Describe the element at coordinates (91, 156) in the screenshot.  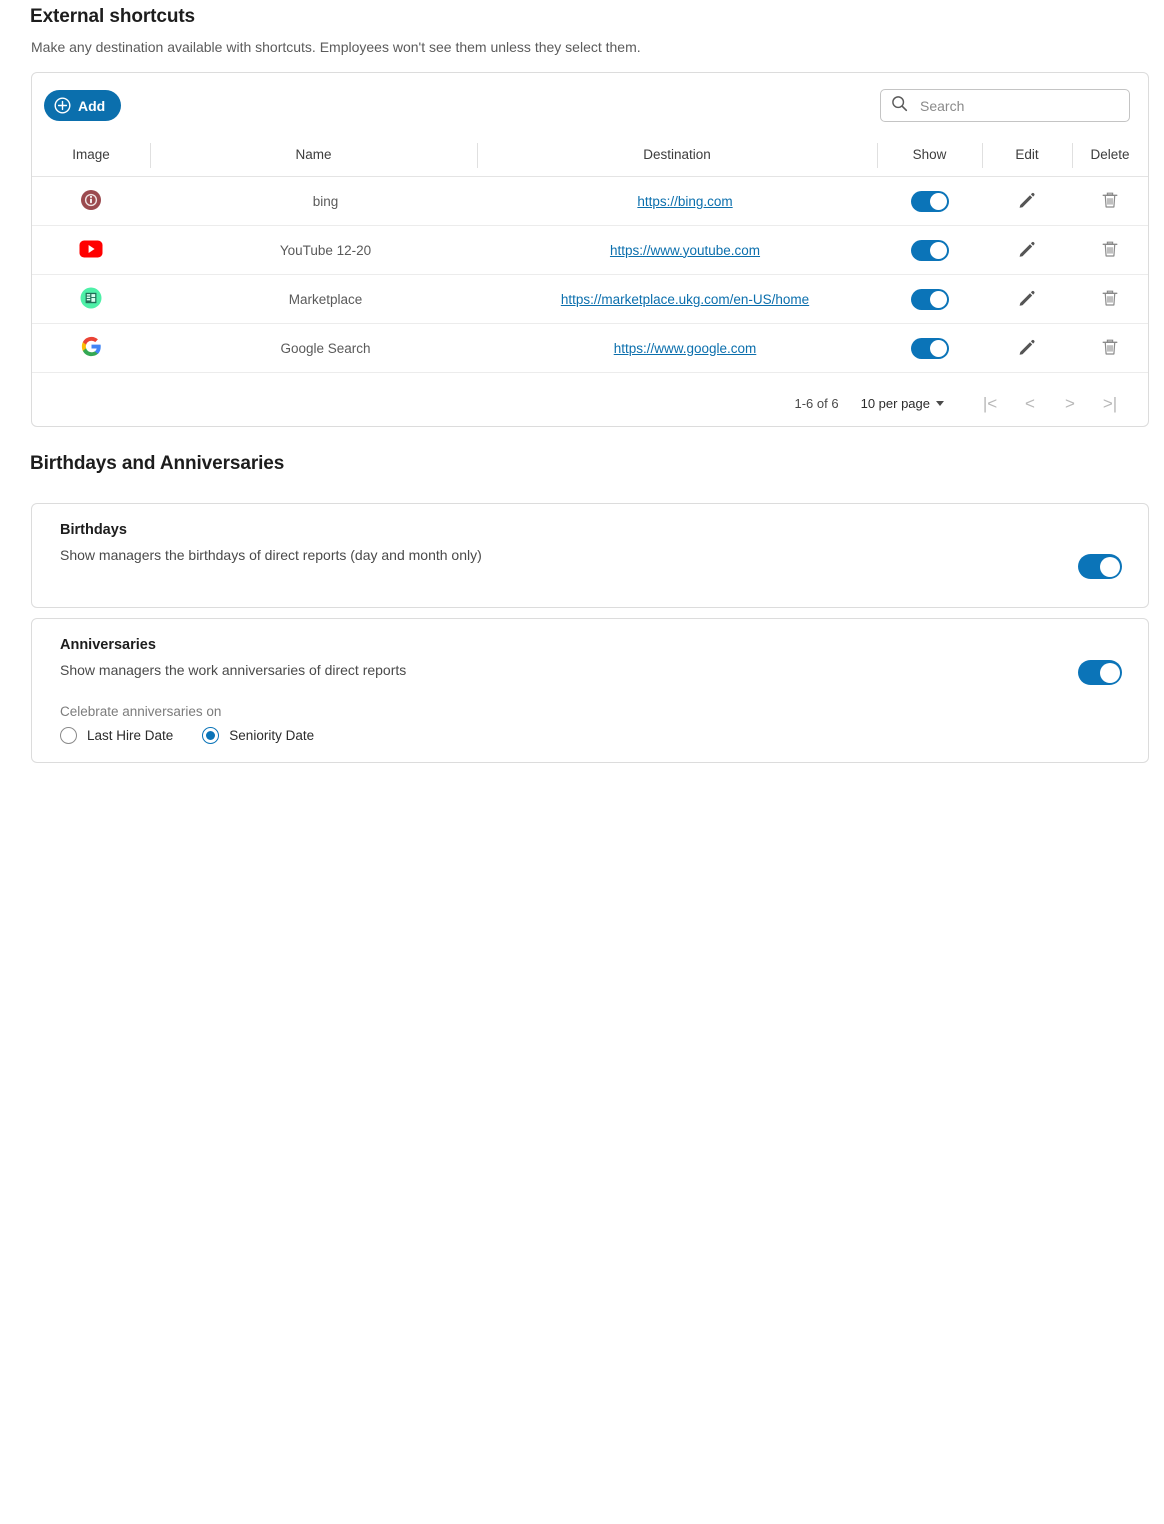
I see `column-header-image: Image` at that location.